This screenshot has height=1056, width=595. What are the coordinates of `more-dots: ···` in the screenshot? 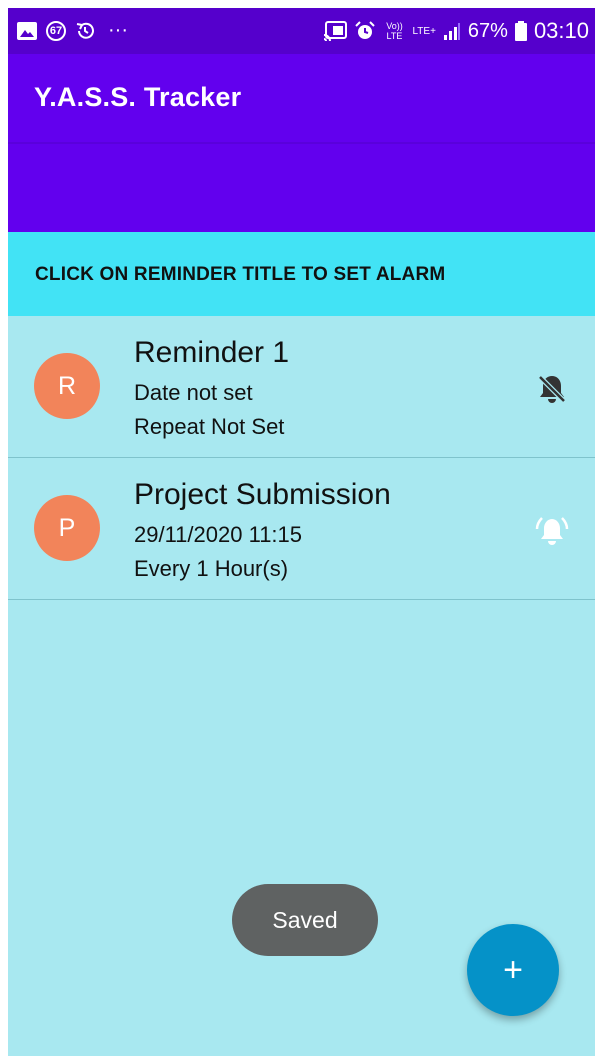 It's located at (118, 30).